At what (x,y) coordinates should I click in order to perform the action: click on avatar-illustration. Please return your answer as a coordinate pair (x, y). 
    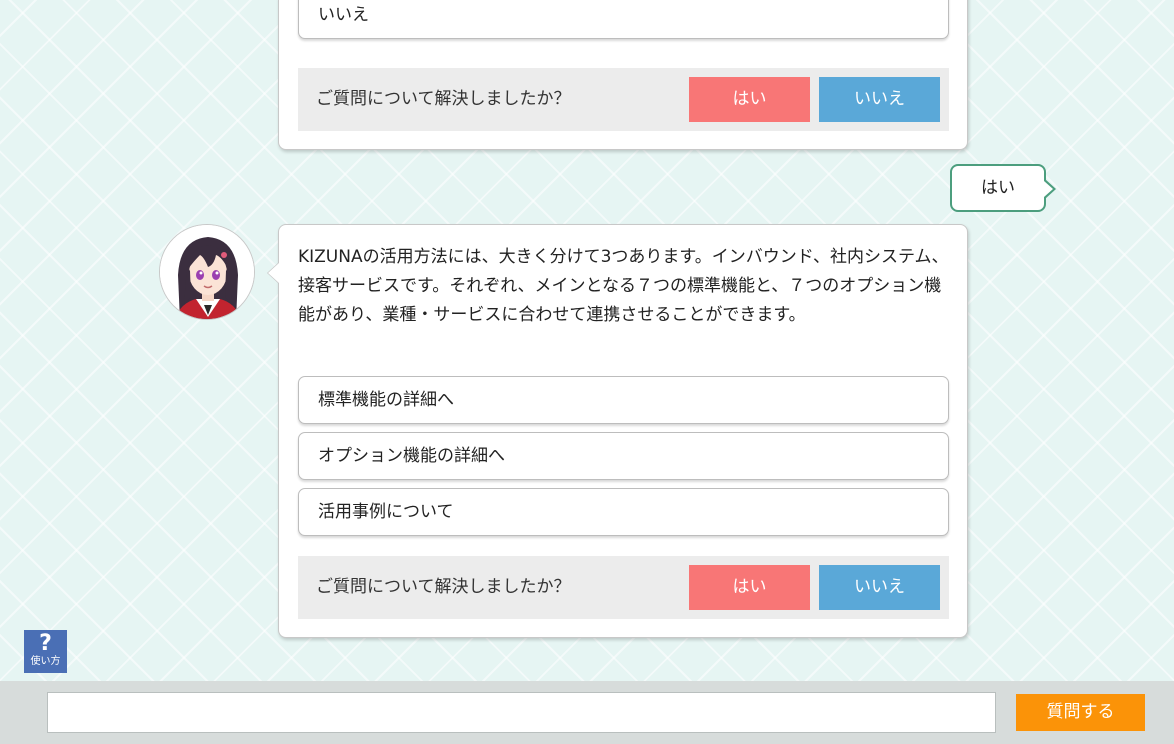
    Looking at the image, I should click on (207, 272).